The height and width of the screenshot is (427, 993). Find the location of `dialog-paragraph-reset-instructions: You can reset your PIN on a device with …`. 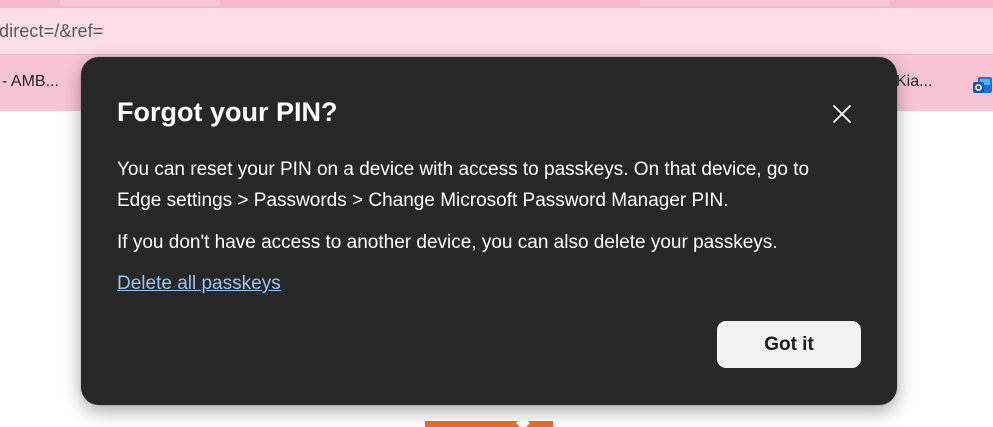

dialog-paragraph-reset-instructions: You can reset your PIN on a device with … is located at coordinates (463, 185).